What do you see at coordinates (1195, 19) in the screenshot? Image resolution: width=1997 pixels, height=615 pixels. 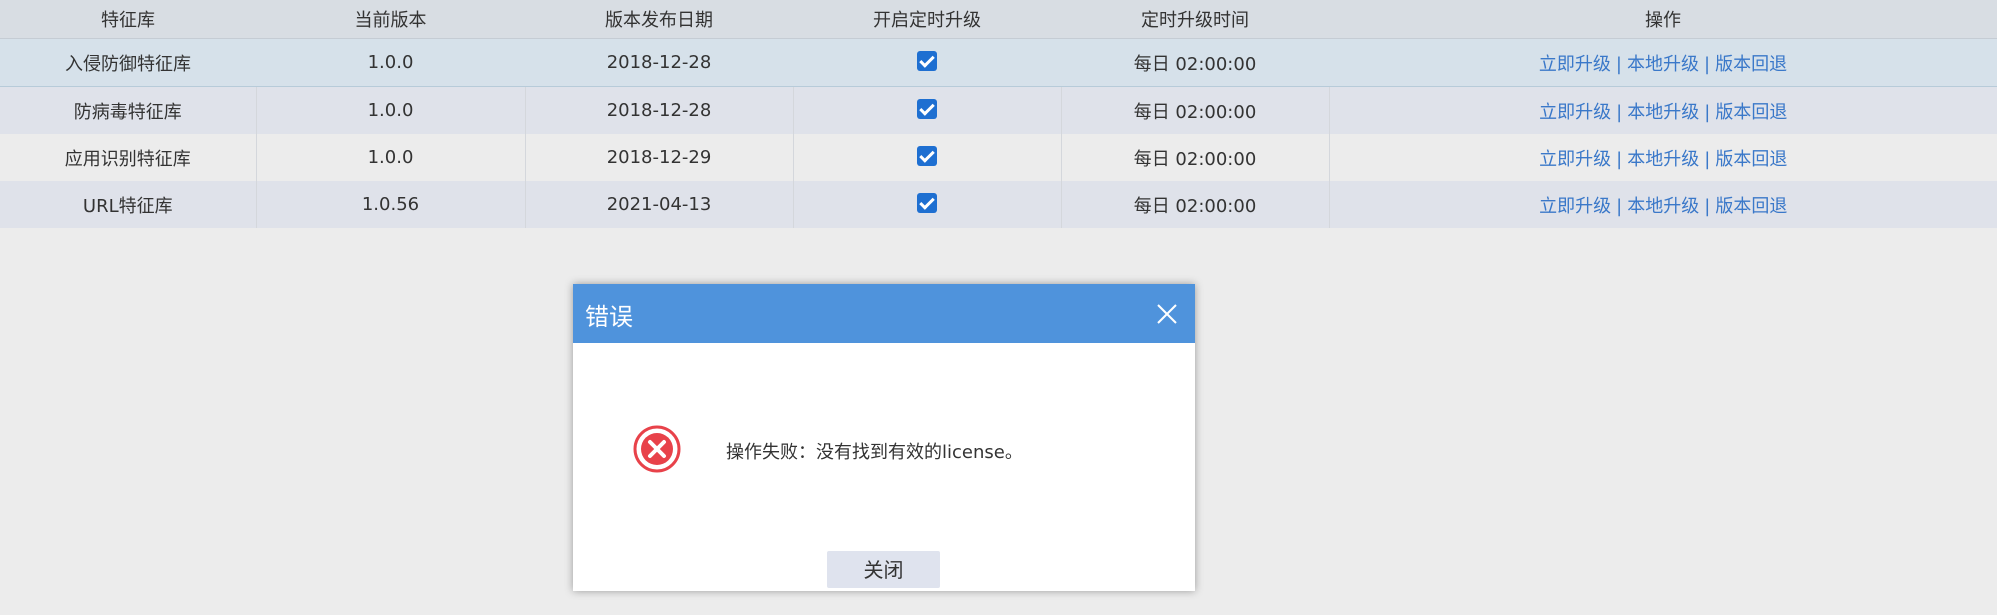 I see `header-upgrade-time: 定时升级时间` at bounding box center [1195, 19].